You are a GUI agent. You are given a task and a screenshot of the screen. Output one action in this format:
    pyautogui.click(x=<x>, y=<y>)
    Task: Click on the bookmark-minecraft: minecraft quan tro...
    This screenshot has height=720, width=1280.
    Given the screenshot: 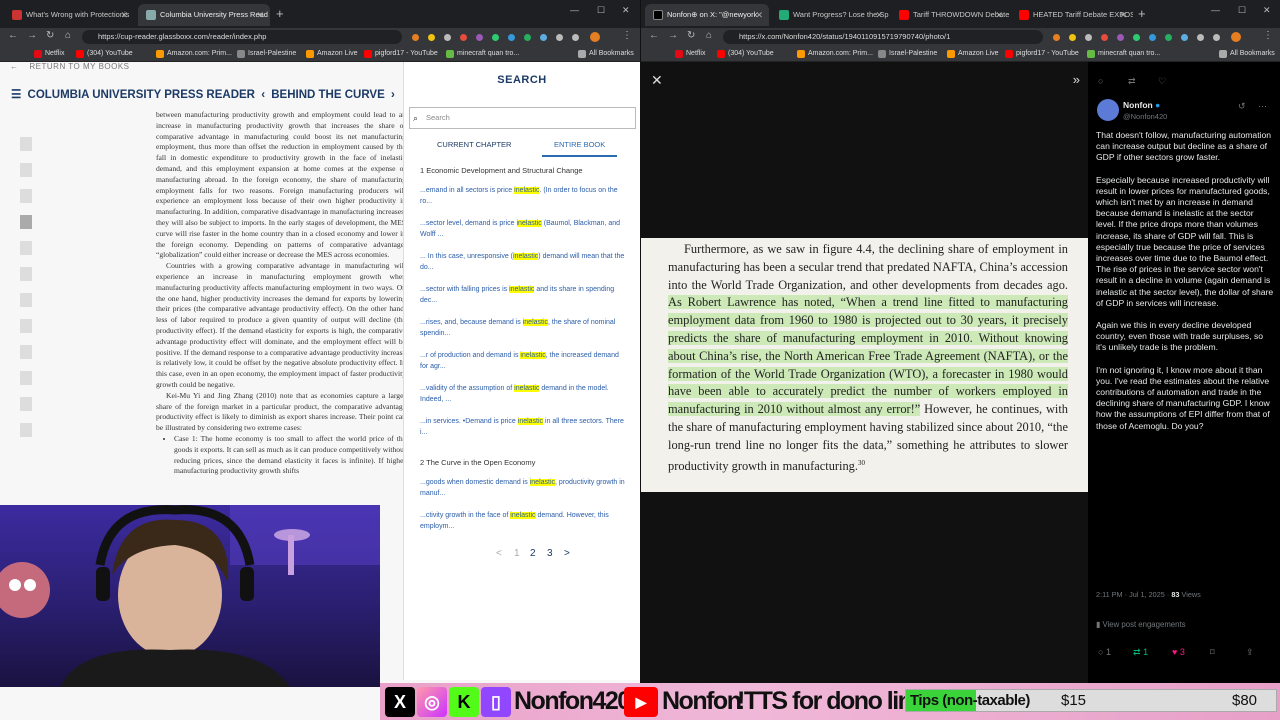 What is the action you would take?
    pyautogui.click(x=1123, y=54)
    